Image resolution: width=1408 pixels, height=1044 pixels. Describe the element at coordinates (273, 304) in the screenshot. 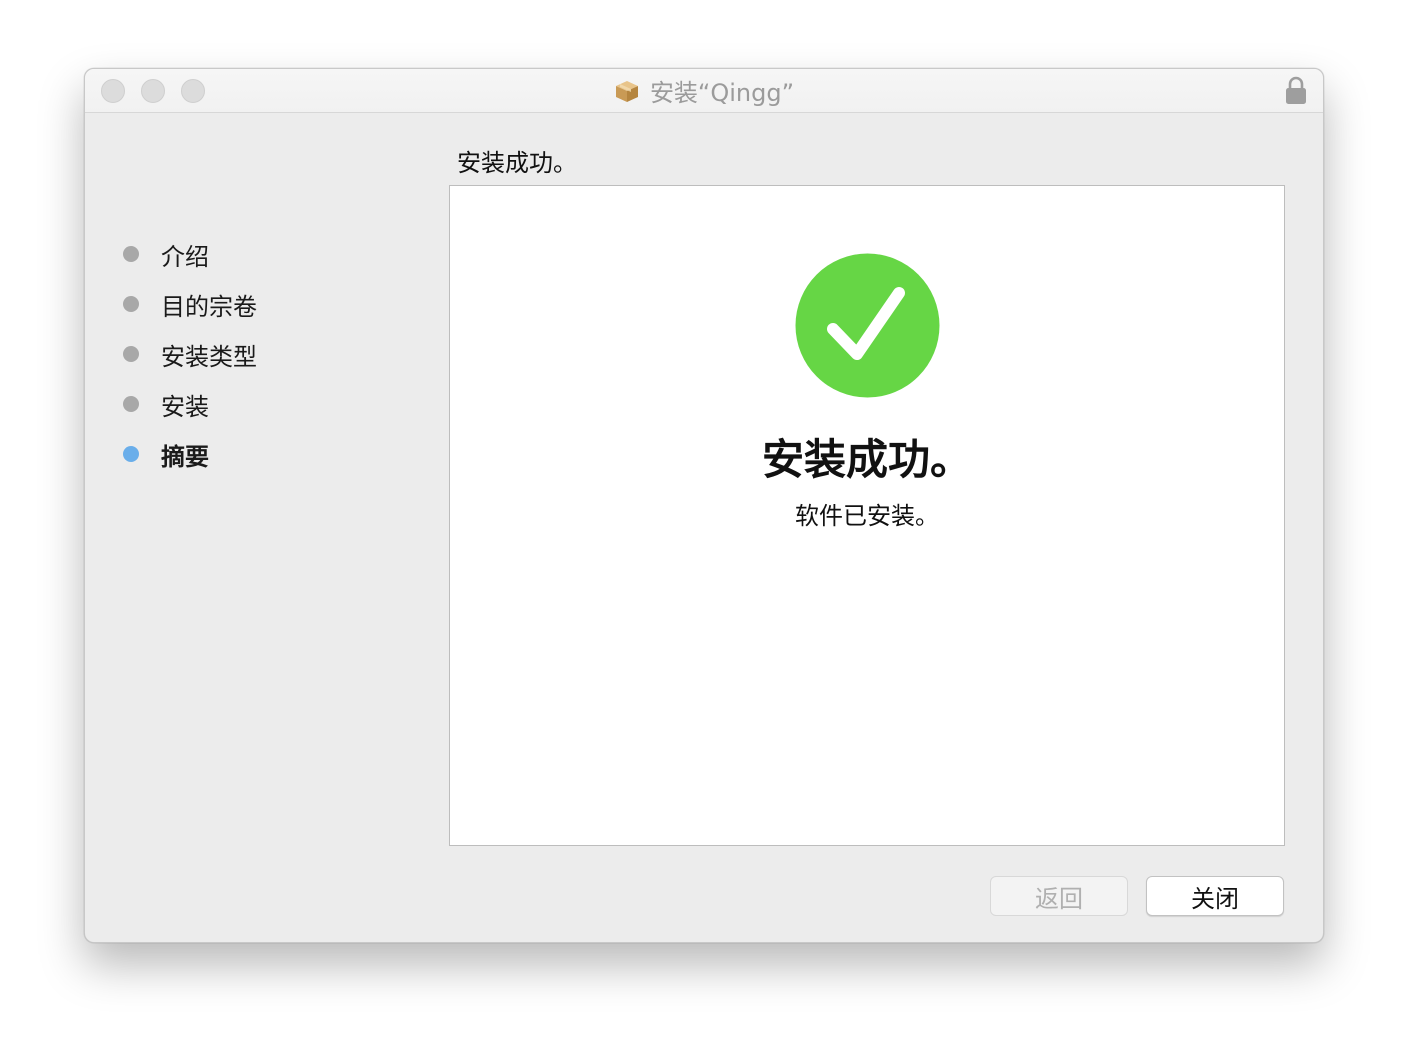

I see `sidebar-step-destination: 目的宗卷` at that location.